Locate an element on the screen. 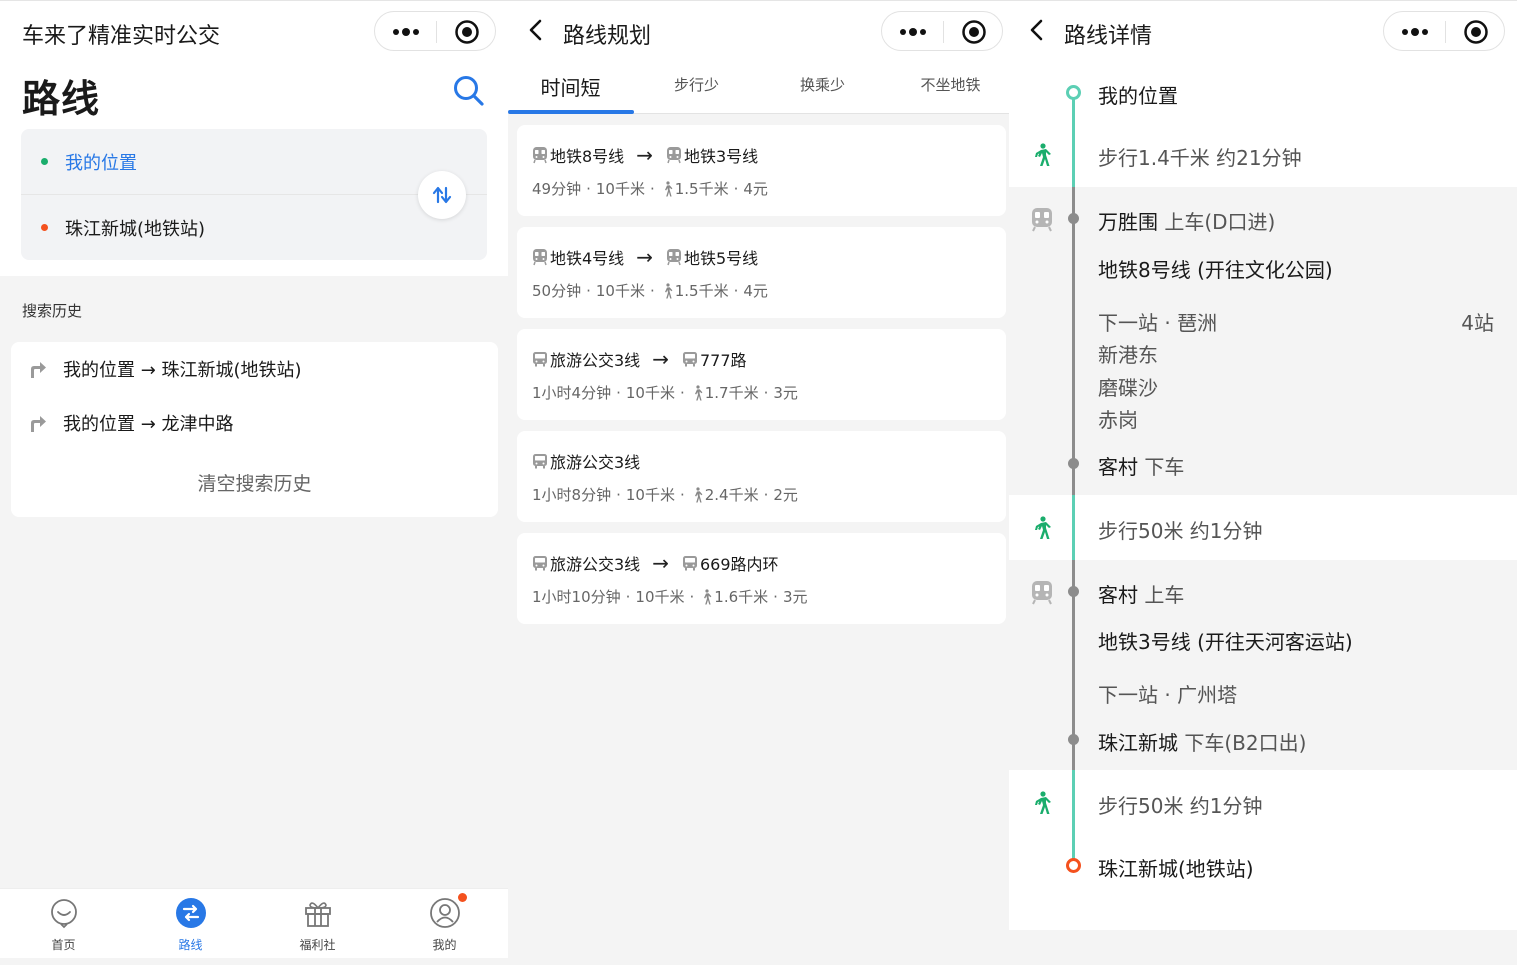  origin-destination-box: 我的位置 珠江新城(地铁站) is located at coordinates (254, 194).